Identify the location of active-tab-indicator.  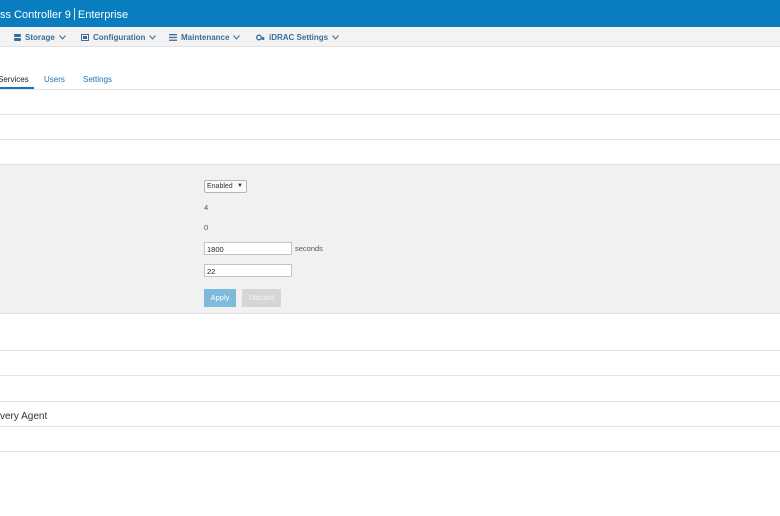
(17, 88).